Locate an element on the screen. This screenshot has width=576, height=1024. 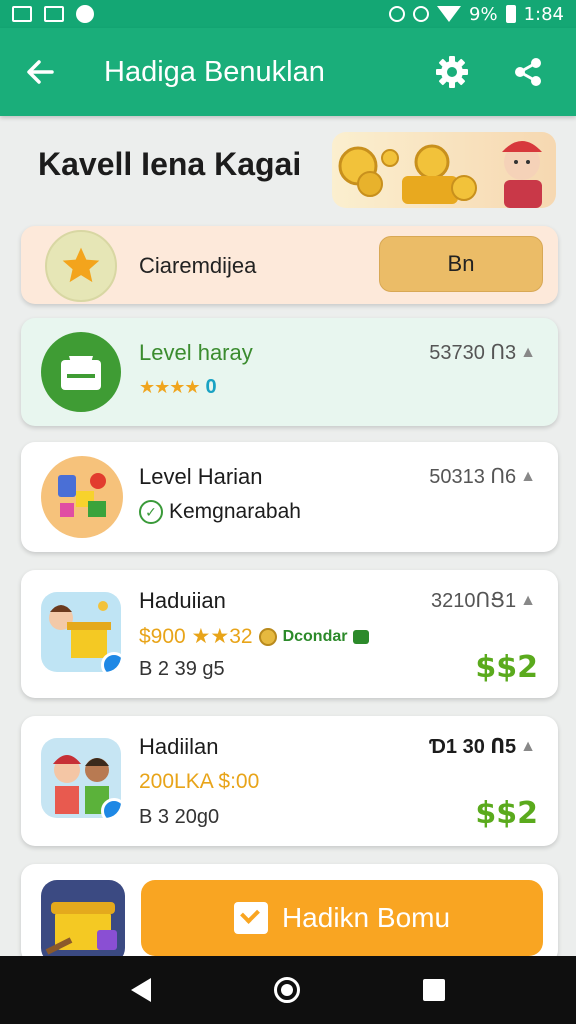
puzzle-blocks-icon is located at coordinates (82, 497).